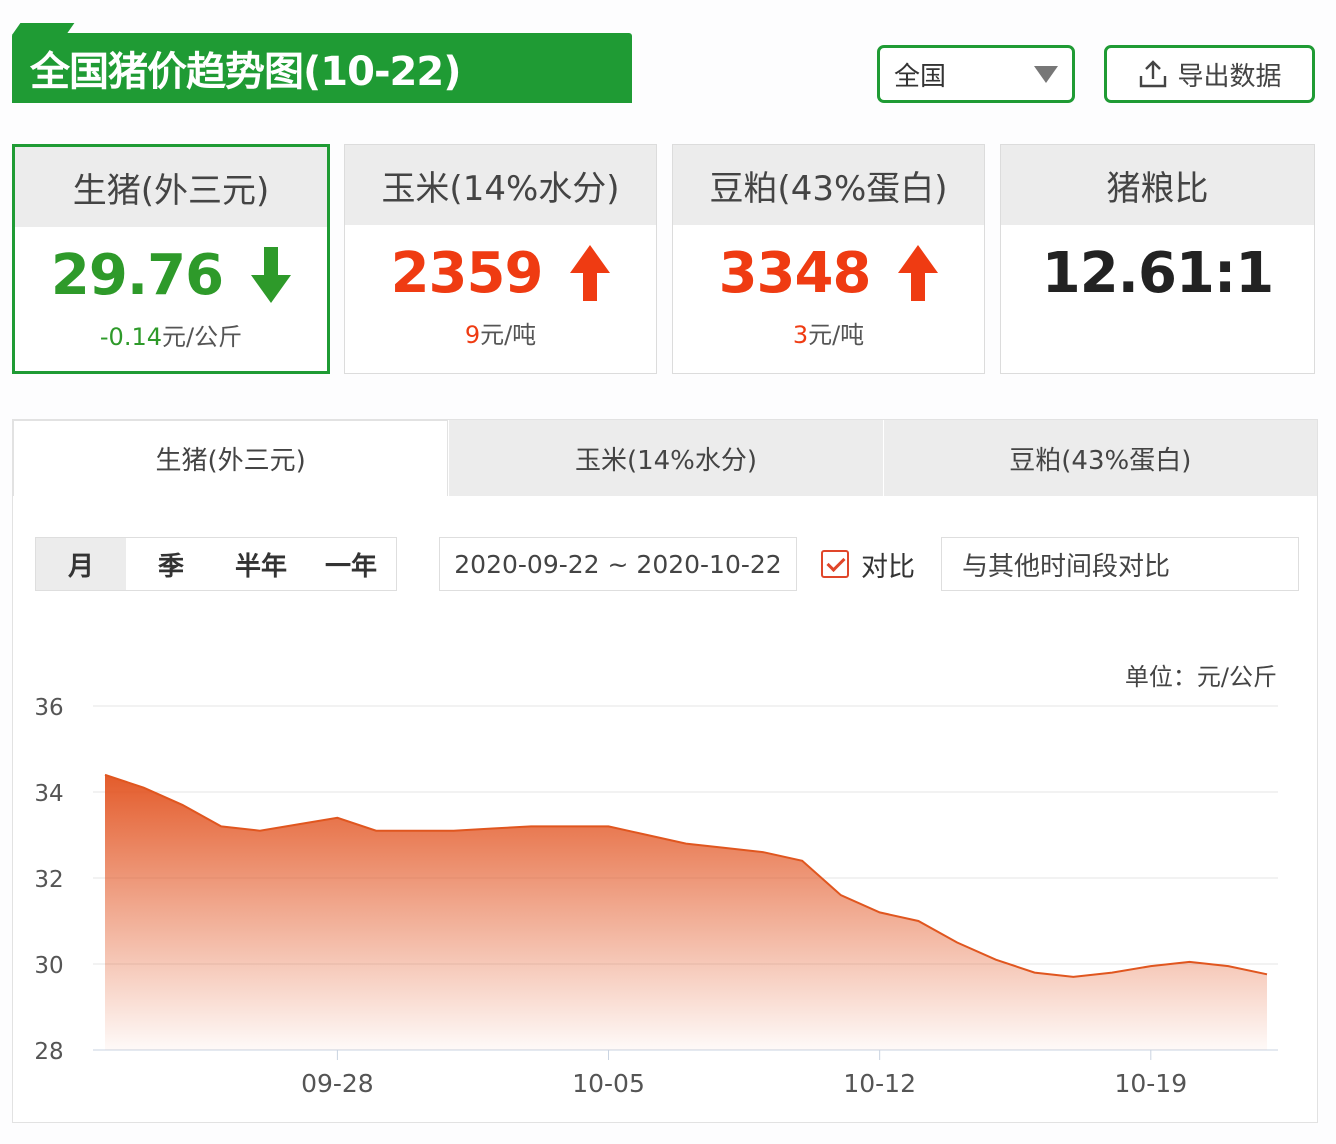 The width and height of the screenshot is (1336, 1144). I want to click on card-value: 12.61:1, so click(1157, 273).